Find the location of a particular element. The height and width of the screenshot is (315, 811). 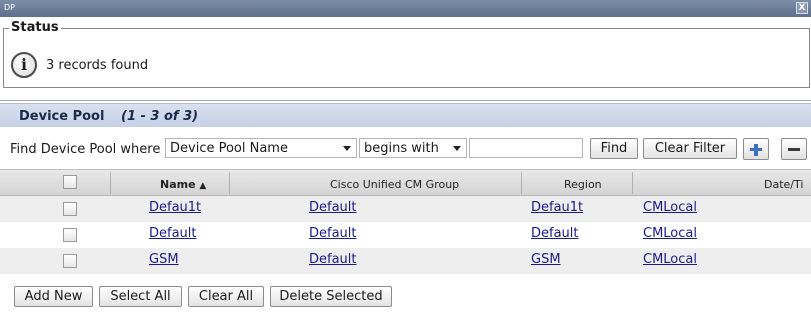

section-title: Device Pool is located at coordinates (62, 116).